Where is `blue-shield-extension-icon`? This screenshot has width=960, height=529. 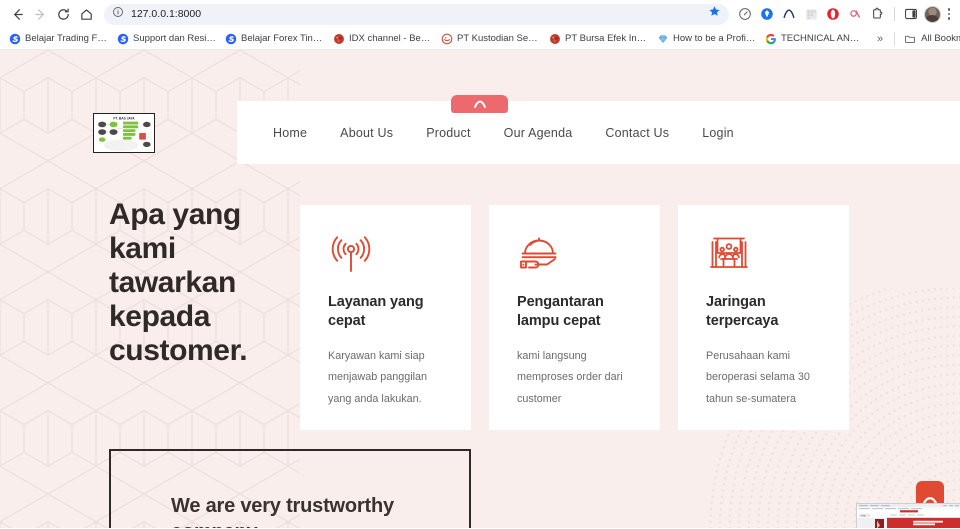
blue-shield-extension-icon is located at coordinates (767, 14).